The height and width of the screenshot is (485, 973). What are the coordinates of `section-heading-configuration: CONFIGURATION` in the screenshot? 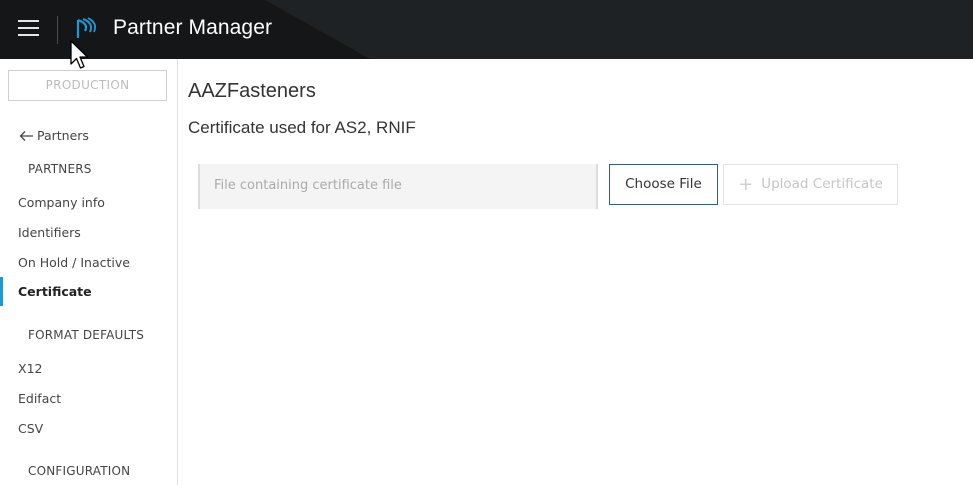 It's located at (79, 471).